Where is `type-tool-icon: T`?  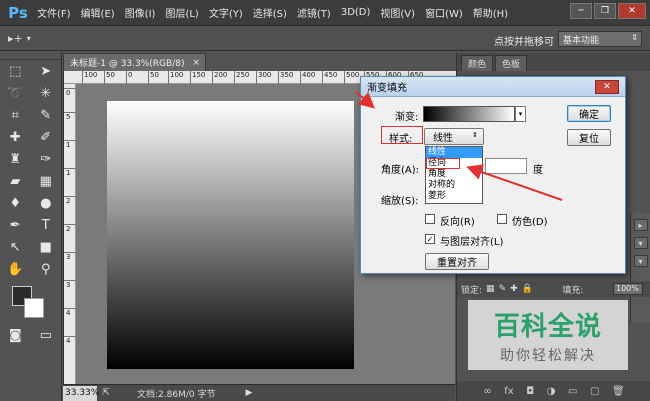 type-tool-icon: T is located at coordinates (46, 225).